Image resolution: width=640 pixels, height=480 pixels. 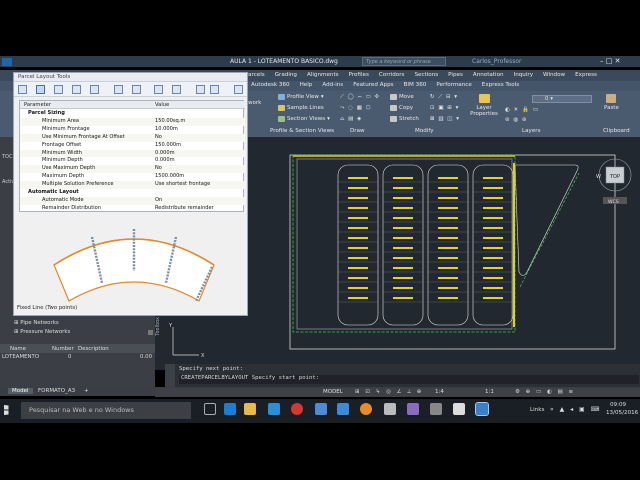 What do you see at coordinates (254, 103) in the screenshot?
I see `work-button: work` at bounding box center [254, 103].